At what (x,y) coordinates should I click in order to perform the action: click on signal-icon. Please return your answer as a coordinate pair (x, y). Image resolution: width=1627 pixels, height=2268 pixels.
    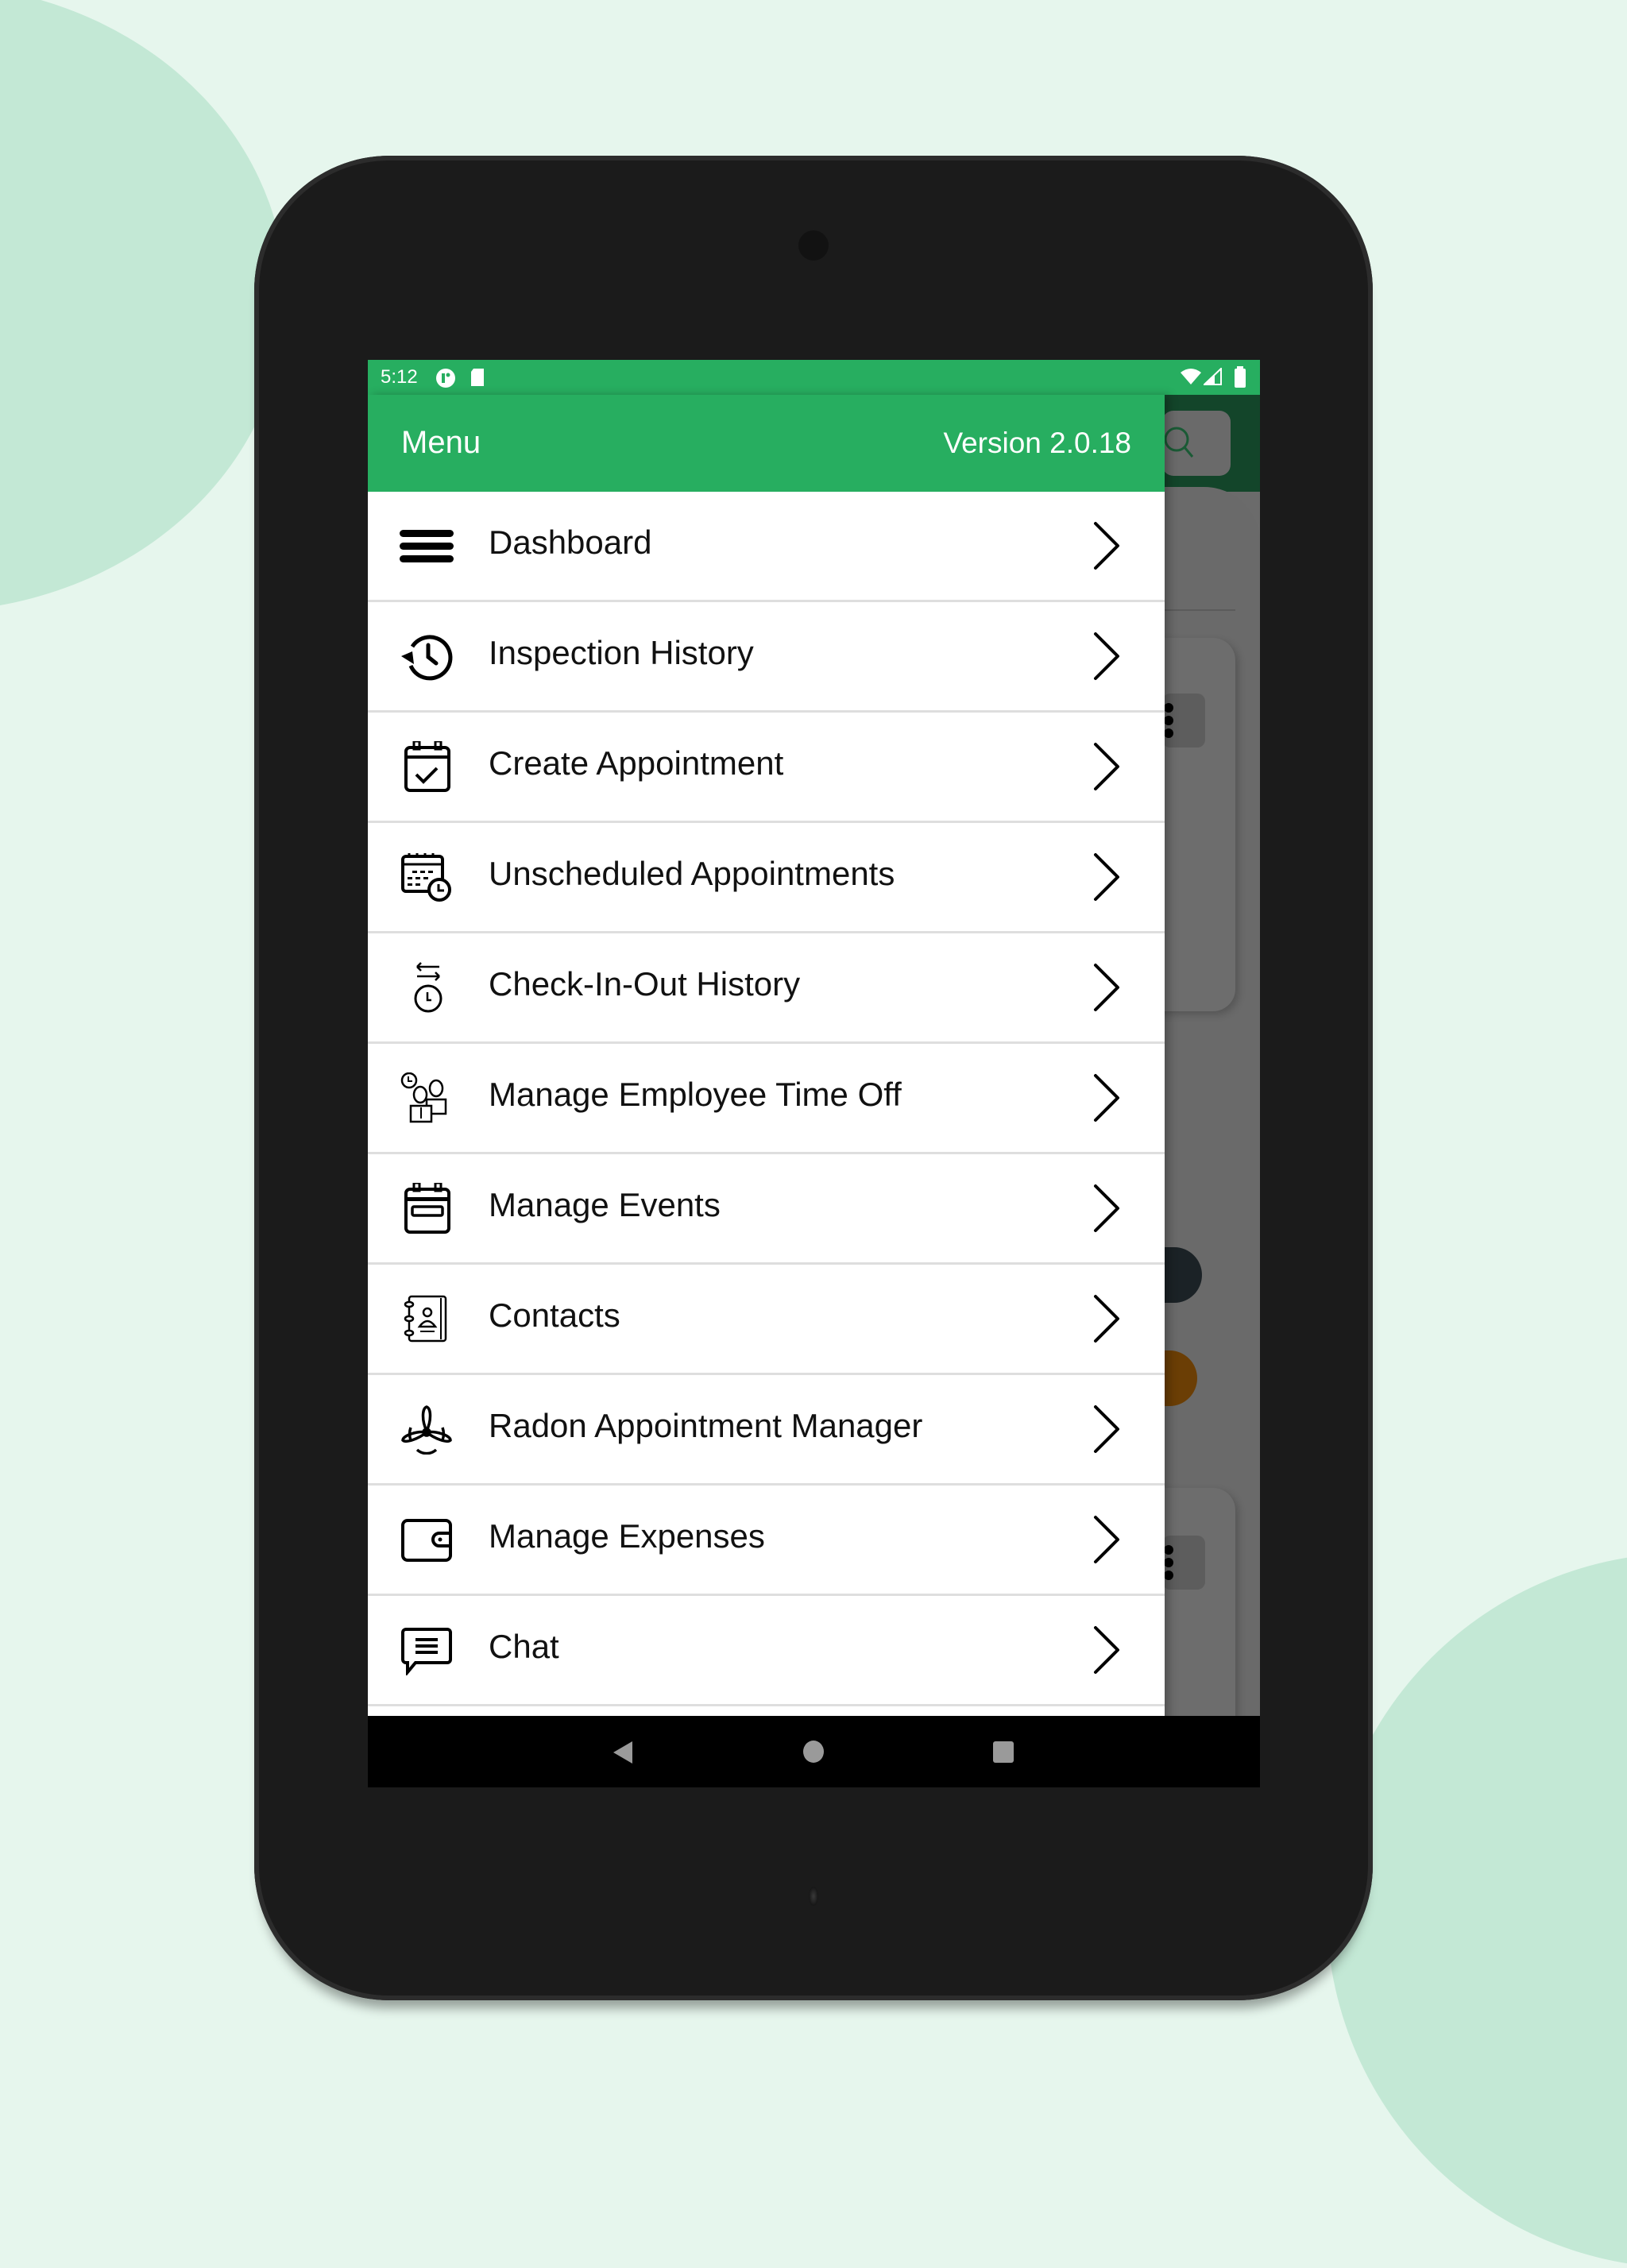
    Looking at the image, I should click on (1213, 376).